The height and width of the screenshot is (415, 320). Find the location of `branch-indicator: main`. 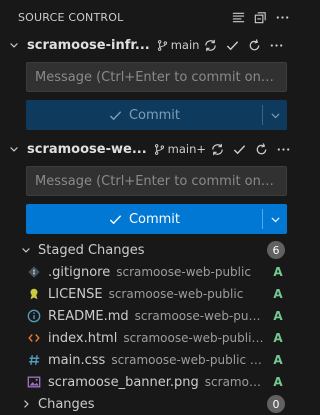

branch-indicator: main is located at coordinates (178, 45).